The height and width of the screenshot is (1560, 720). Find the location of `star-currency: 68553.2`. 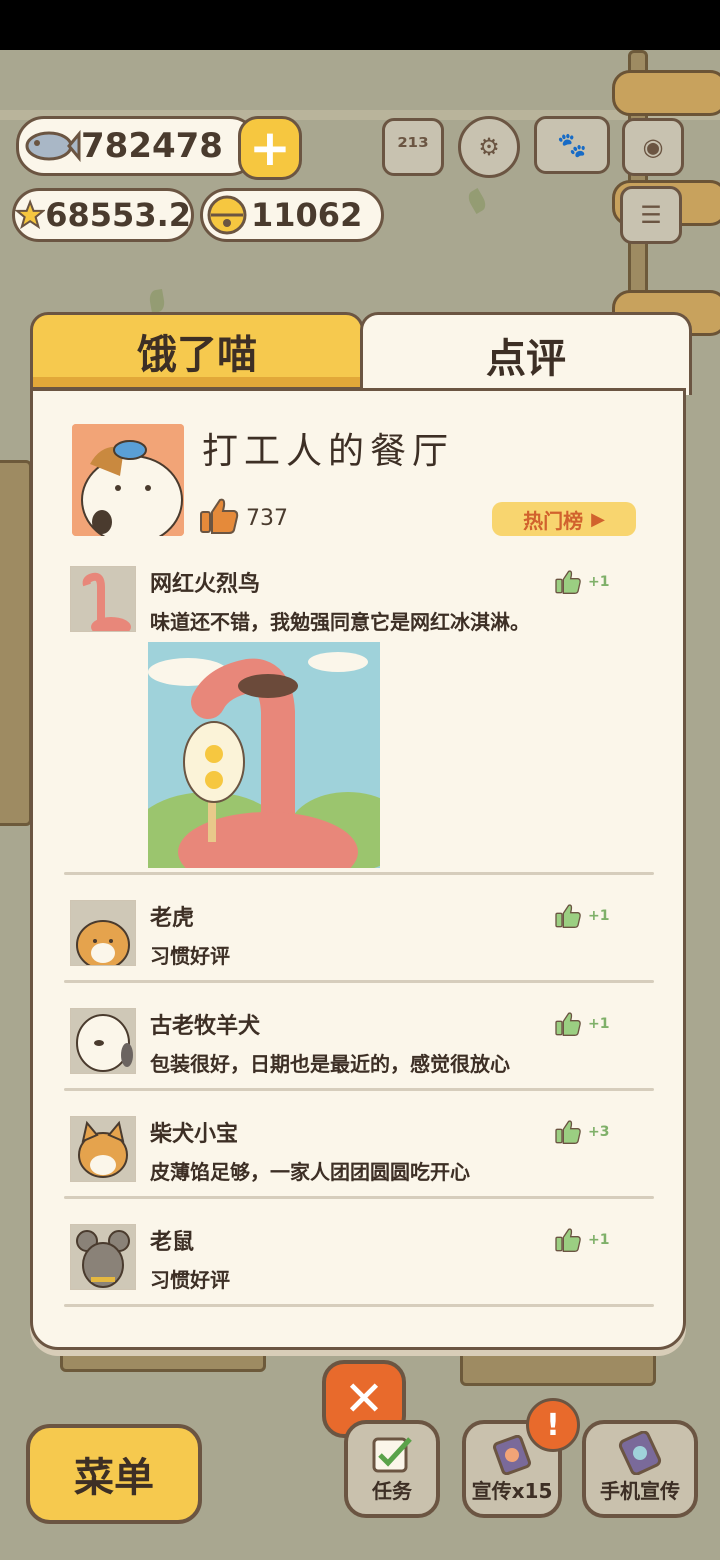

star-currency: 68553.2 is located at coordinates (103, 215).